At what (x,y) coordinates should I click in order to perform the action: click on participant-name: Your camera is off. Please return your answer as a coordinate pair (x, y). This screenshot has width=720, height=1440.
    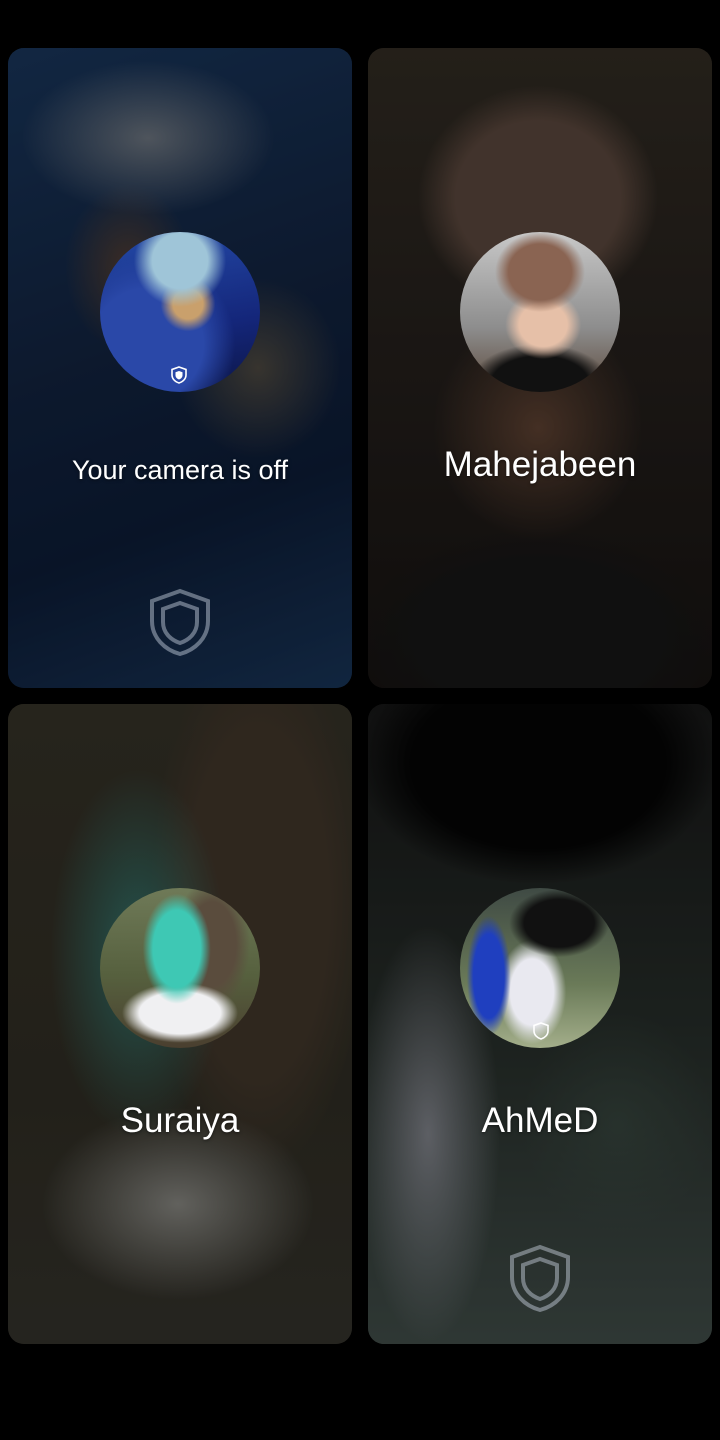
    Looking at the image, I should click on (180, 470).